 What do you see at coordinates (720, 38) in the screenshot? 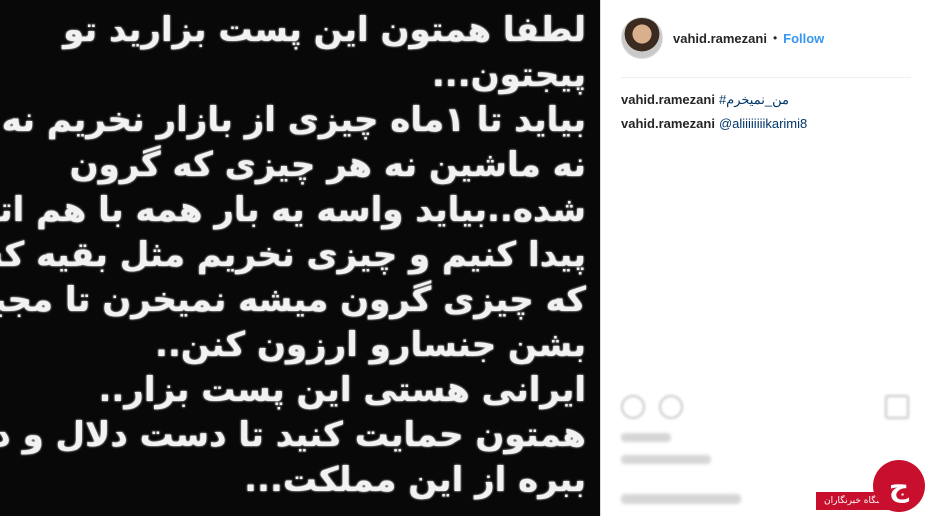
I see `username-link: vahid.ramezani` at bounding box center [720, 38].